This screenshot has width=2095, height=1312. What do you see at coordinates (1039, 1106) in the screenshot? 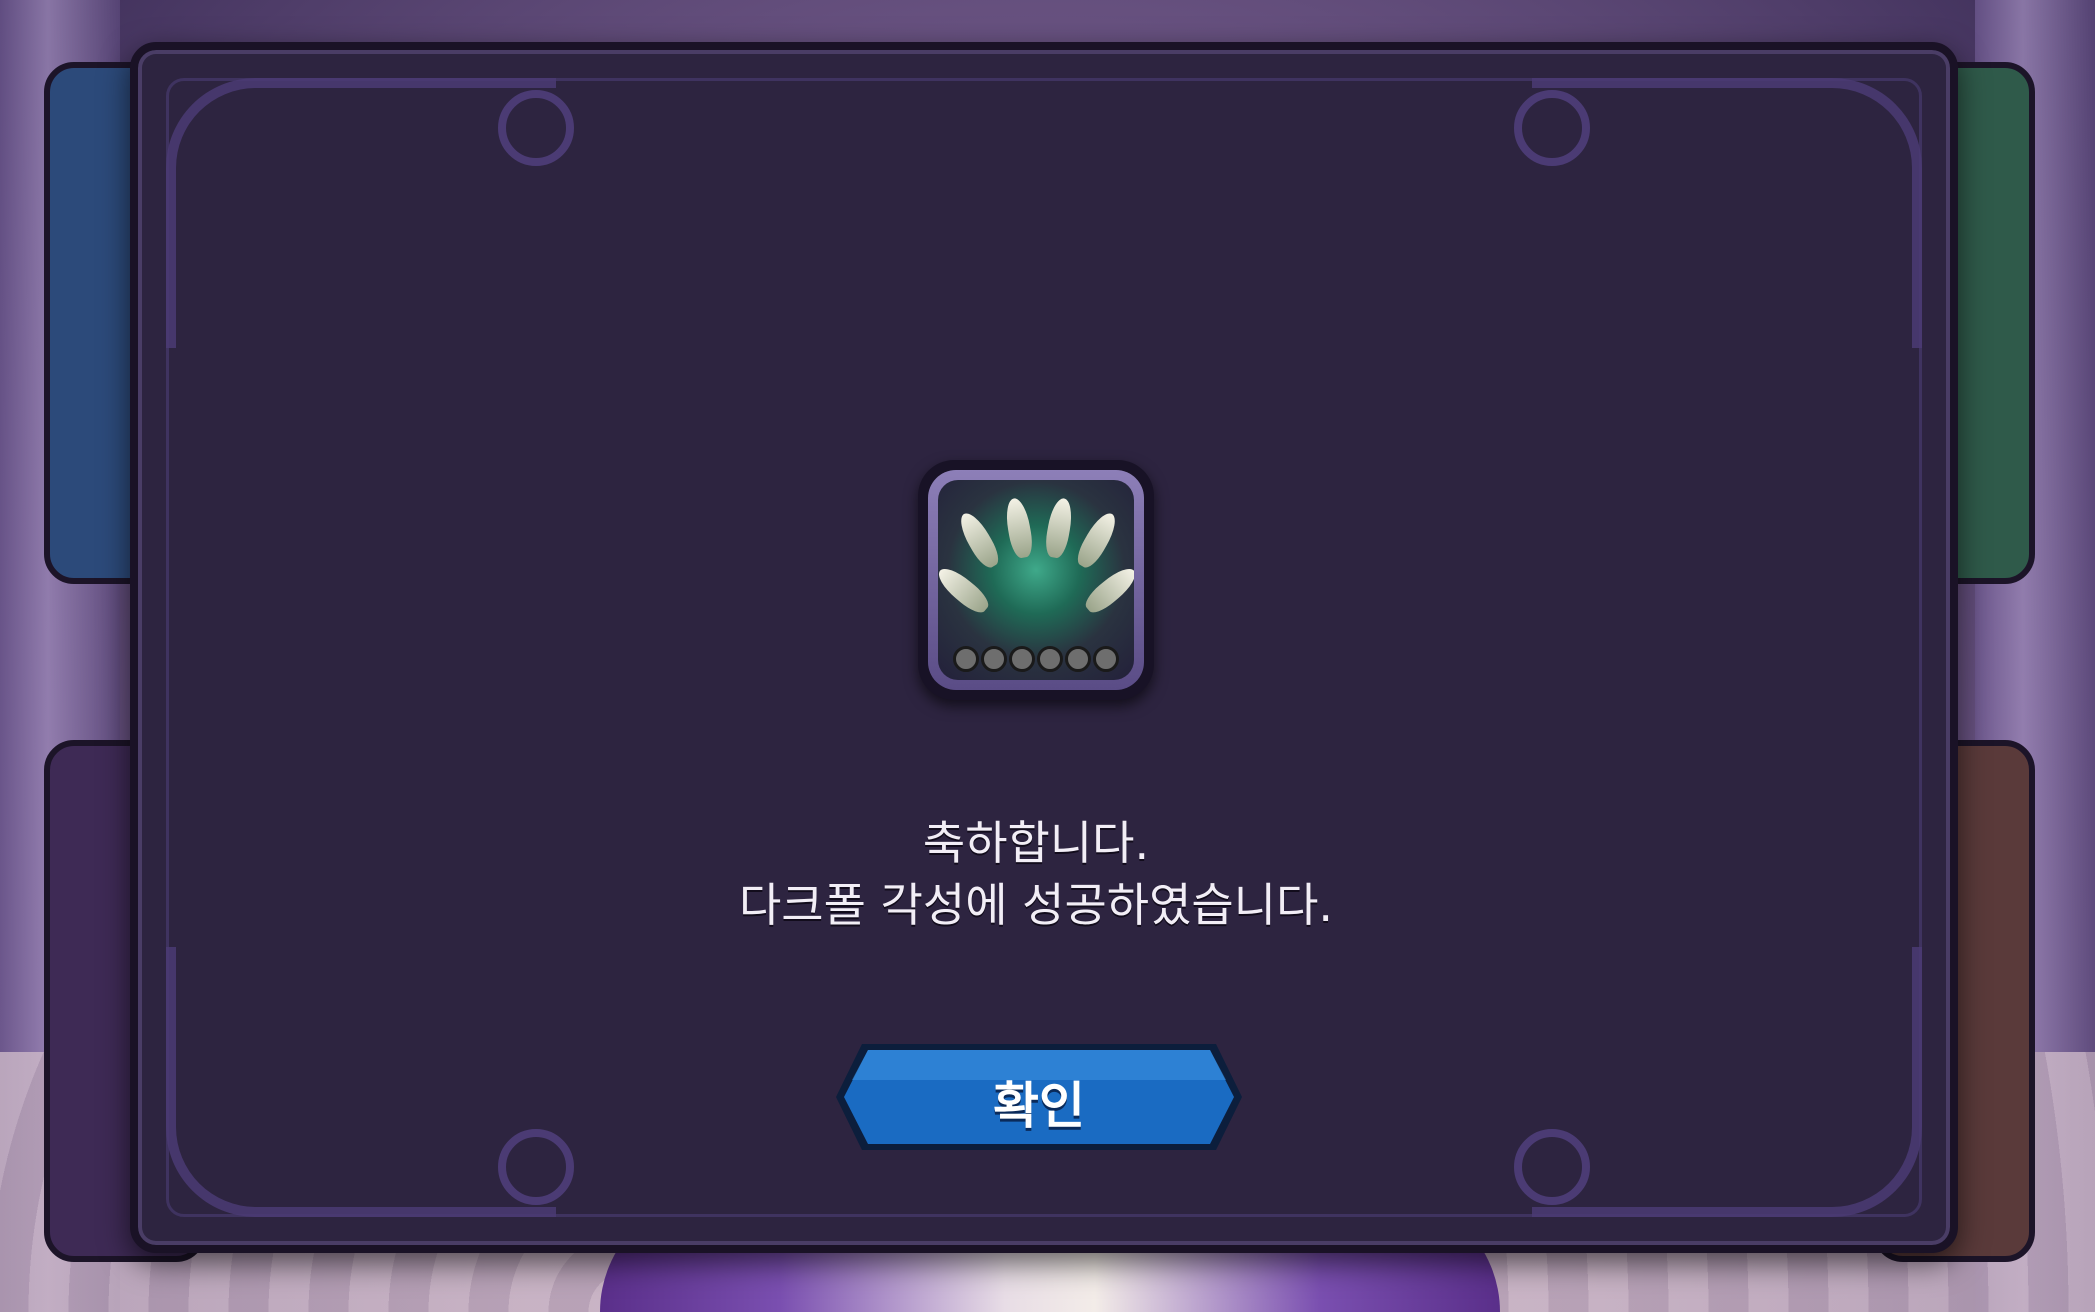
I see `confirm-button-label: 확인` at bounding box center [1039, 1106].